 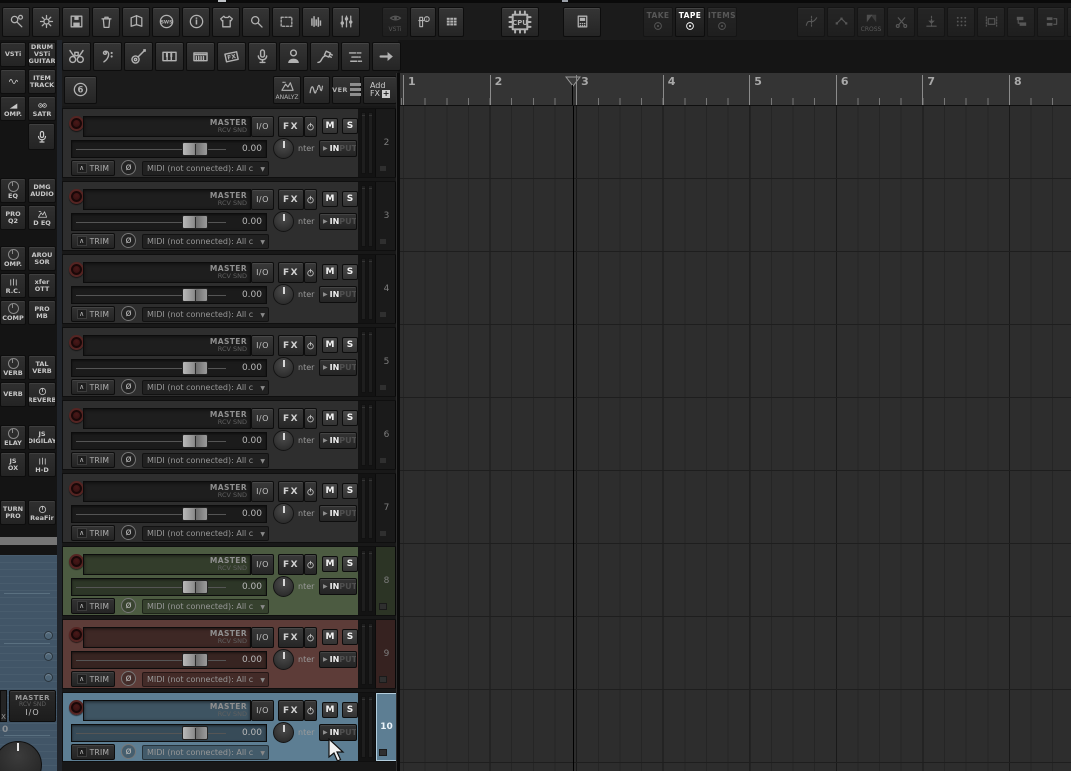 What do you see at coordinates (520, 21) in the screenshot?
I see `cpu-button: CPU` at bounding box center [520, 21].